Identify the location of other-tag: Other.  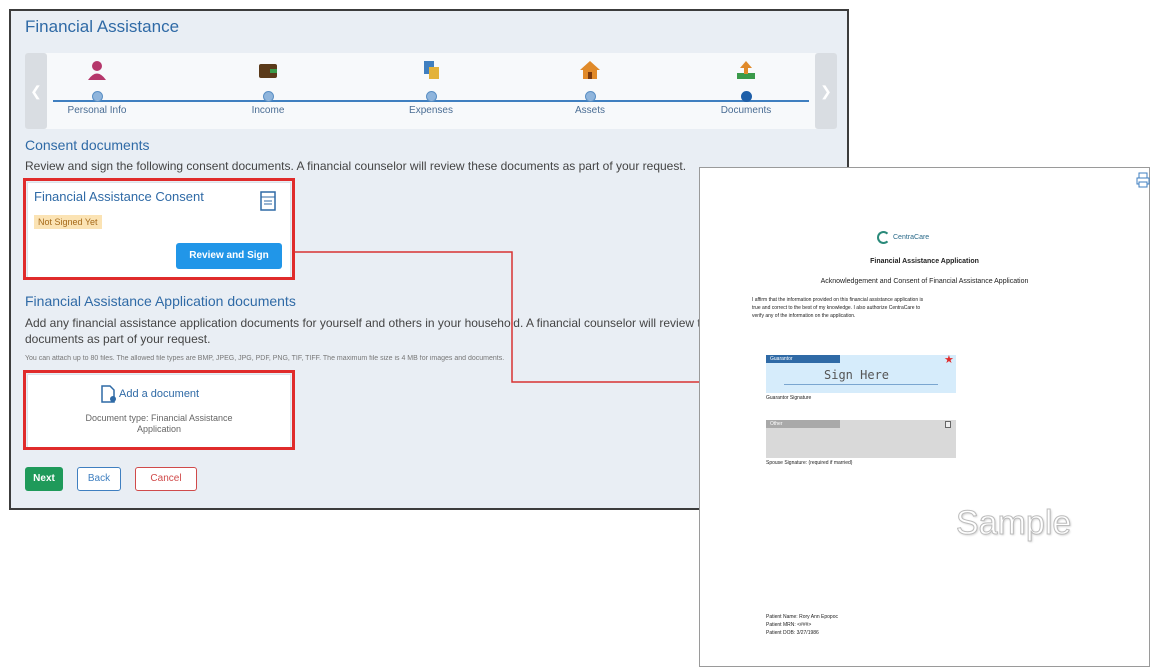
(803, 424).